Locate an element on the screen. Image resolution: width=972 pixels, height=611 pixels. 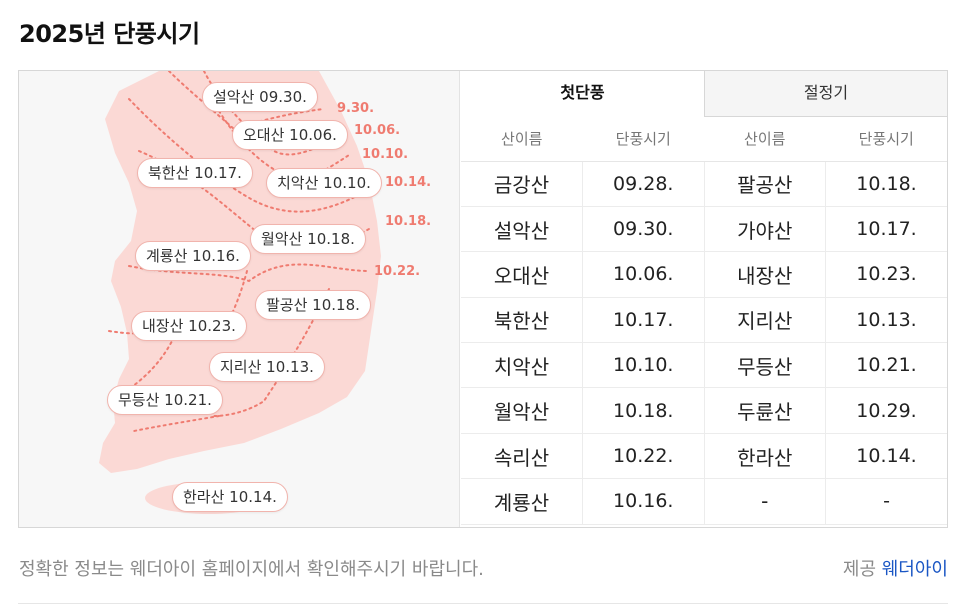
source-prefix: 제공 is located at coordinates (859, 569).